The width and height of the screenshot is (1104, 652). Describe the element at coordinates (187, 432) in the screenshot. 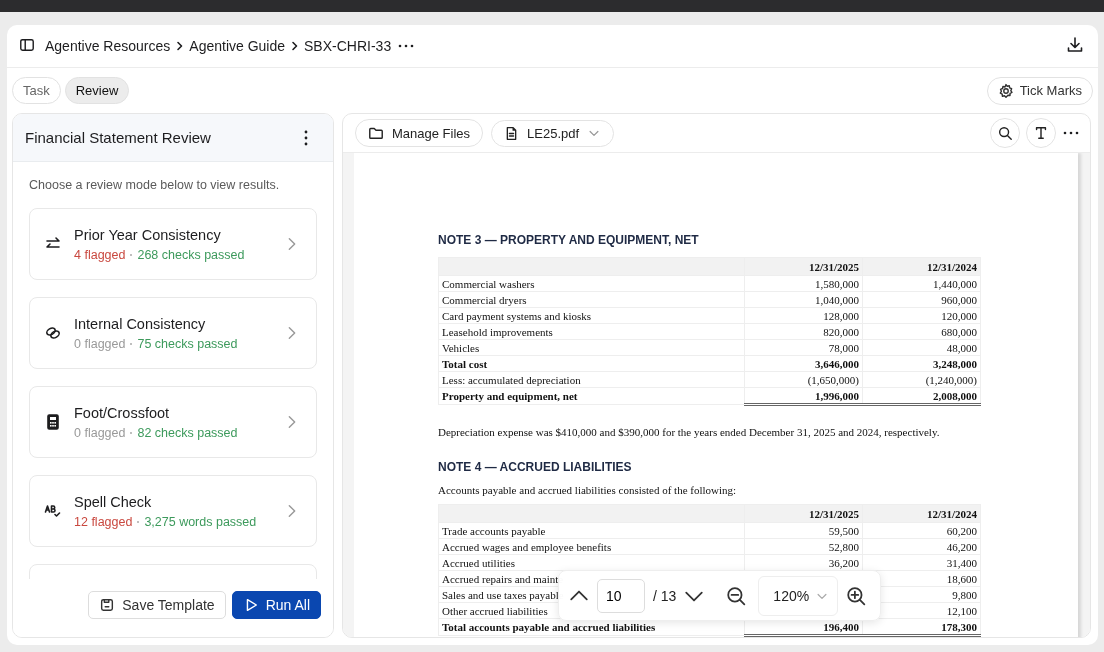

I see `passed-count: 82 checks passed` at that location.